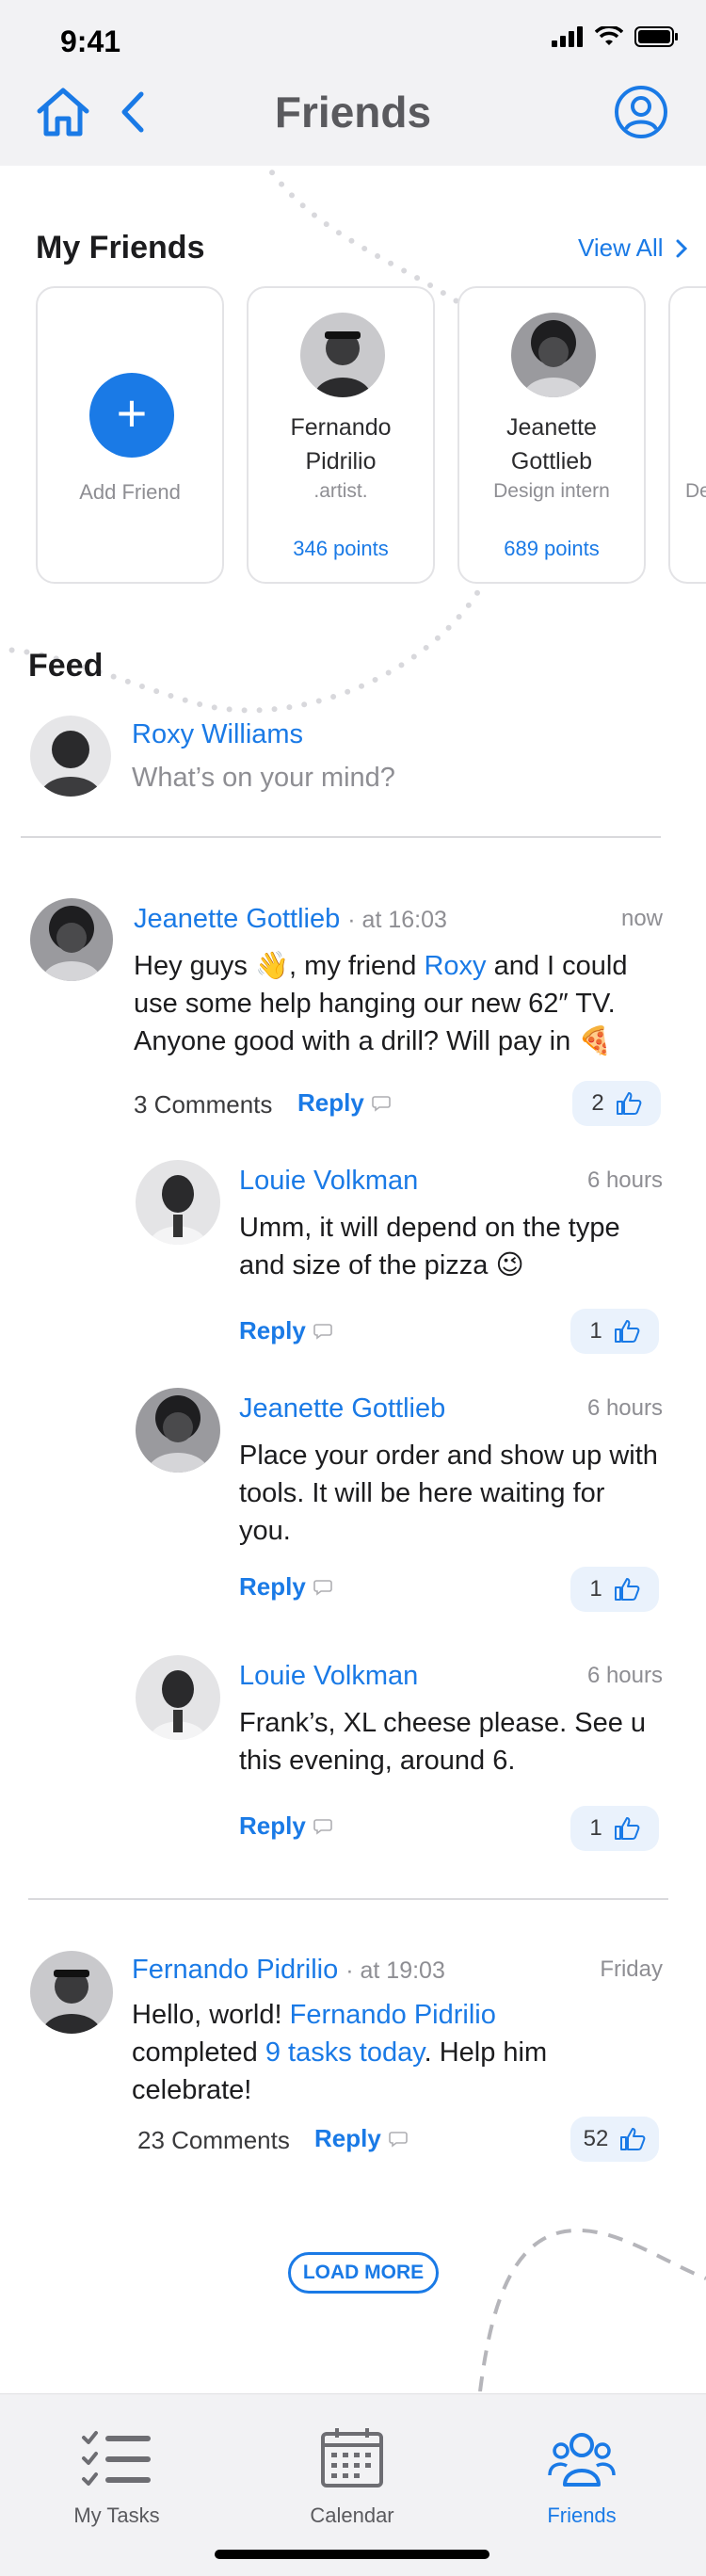 The height and width of the screenshot is (2576, 706). I want to click on friend-name: Fernando Pidrilio, so click(341, 444).